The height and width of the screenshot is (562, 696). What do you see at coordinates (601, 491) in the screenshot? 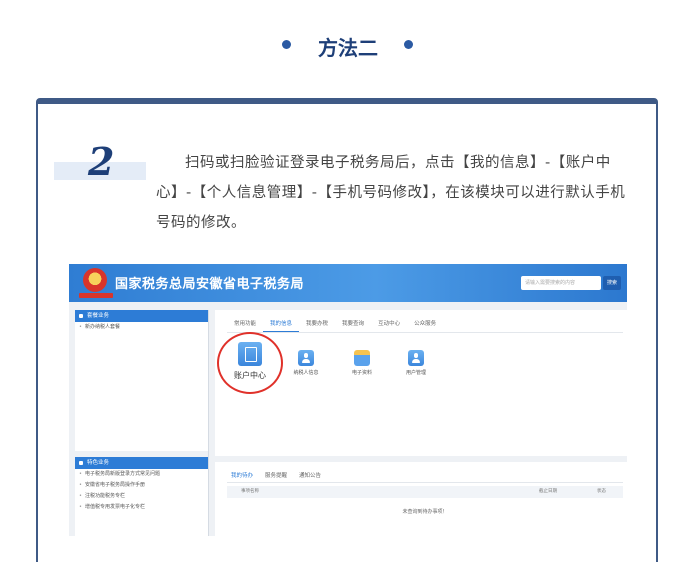
I see `column-header: 状态` at bounding box center [601, 491].